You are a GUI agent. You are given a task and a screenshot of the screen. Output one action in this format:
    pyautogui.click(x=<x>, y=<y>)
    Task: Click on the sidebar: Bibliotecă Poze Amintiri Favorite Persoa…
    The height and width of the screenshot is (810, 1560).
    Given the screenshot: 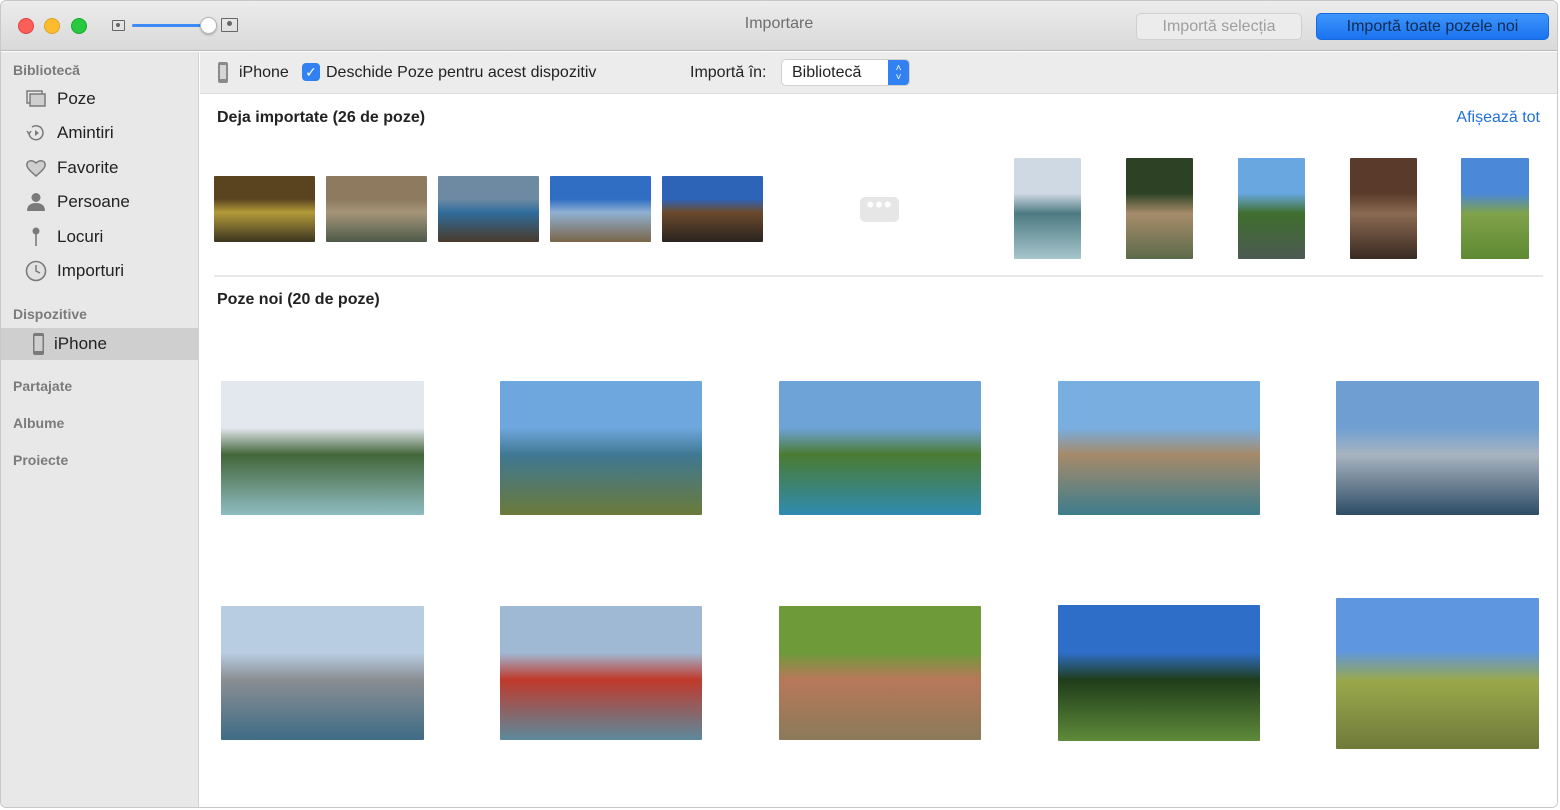 What is the action you would take?
    pyautogui.click(x=100, y=429)
    